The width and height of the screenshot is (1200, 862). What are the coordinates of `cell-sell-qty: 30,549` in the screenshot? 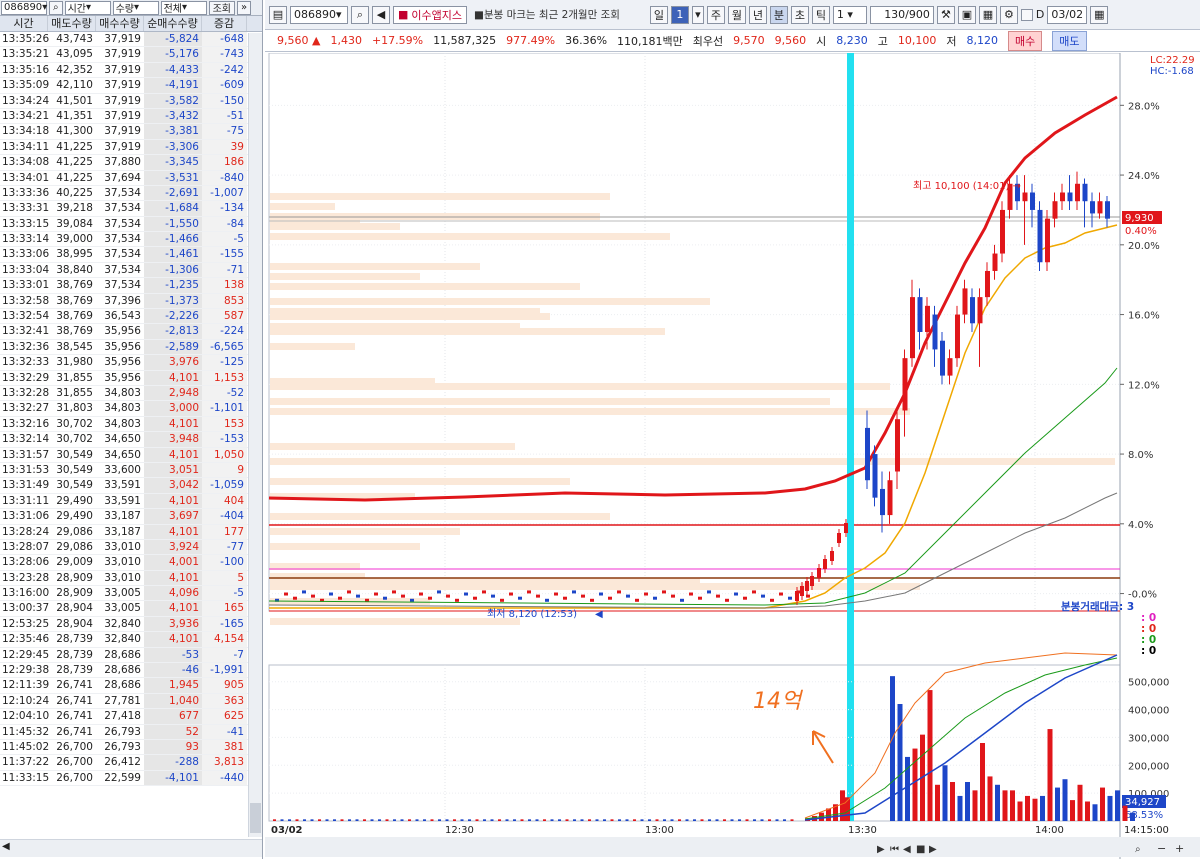 It's located at (74, 485).